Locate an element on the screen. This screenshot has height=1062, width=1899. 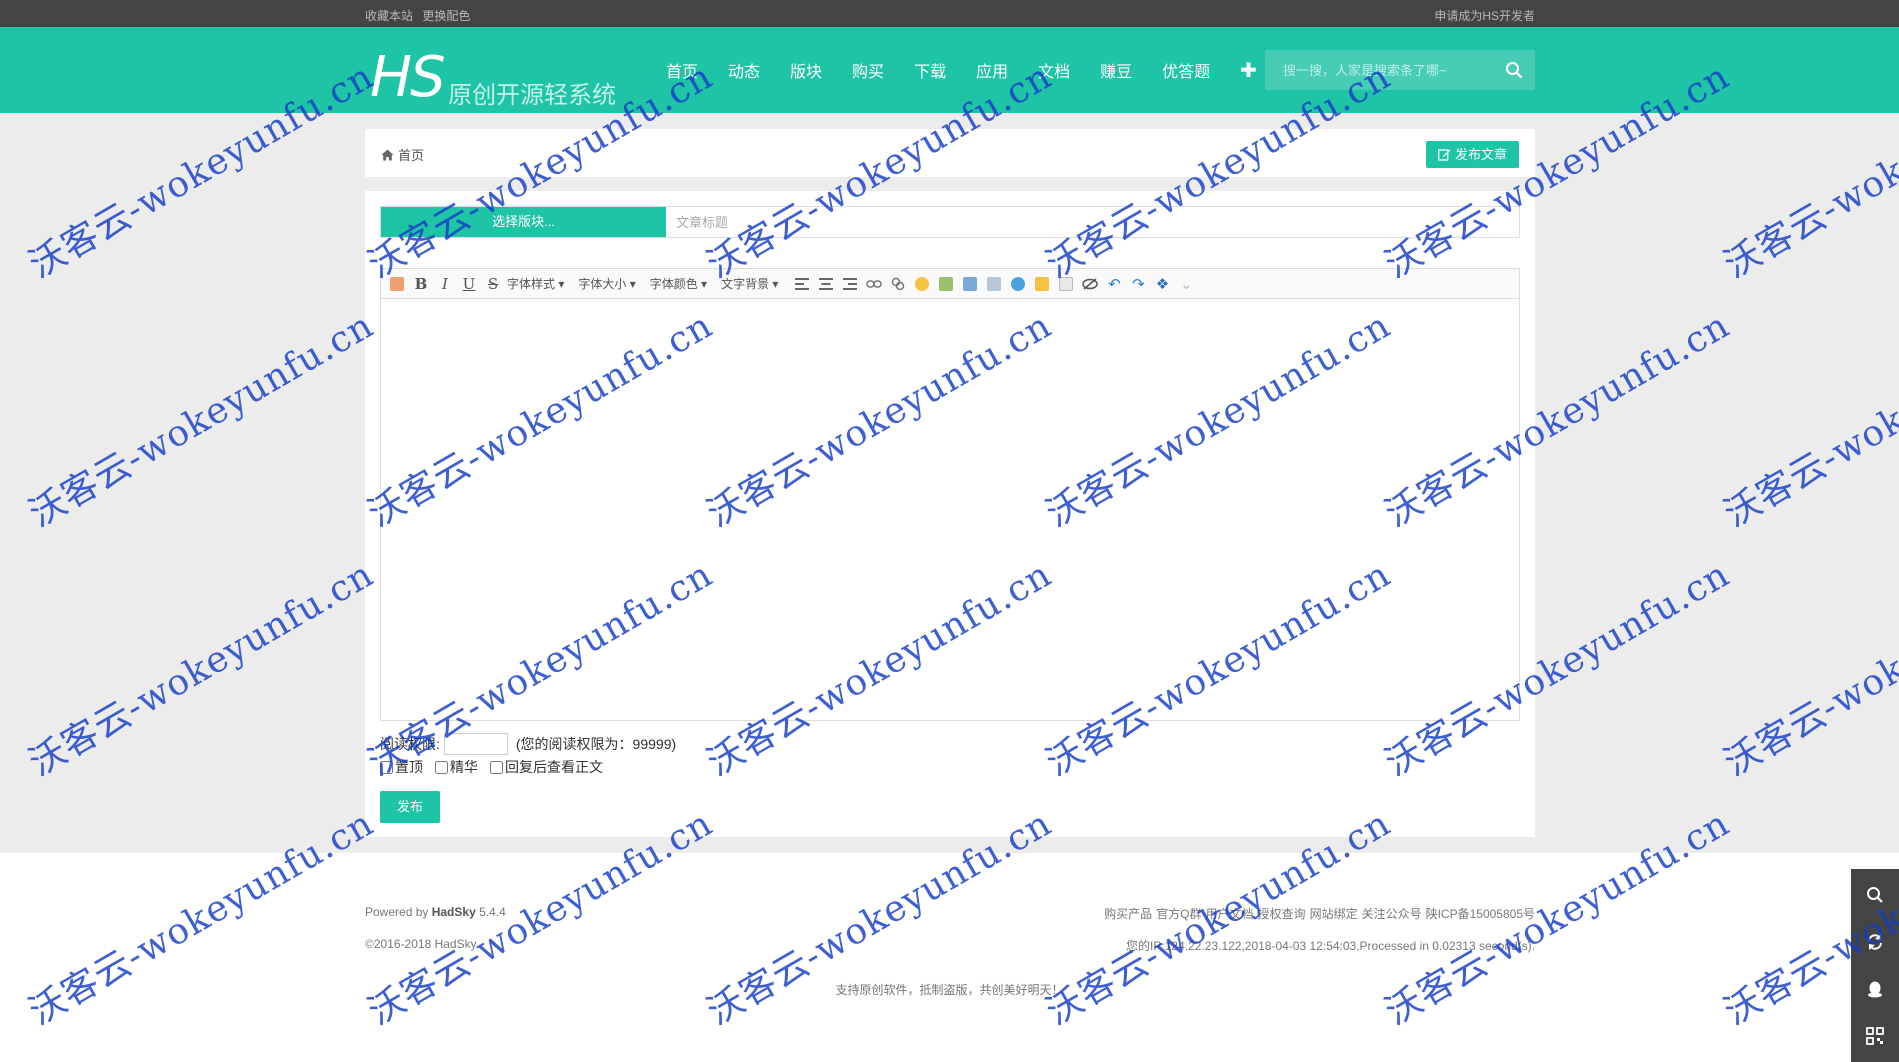
title-input is located at coordinates (1092, 222).